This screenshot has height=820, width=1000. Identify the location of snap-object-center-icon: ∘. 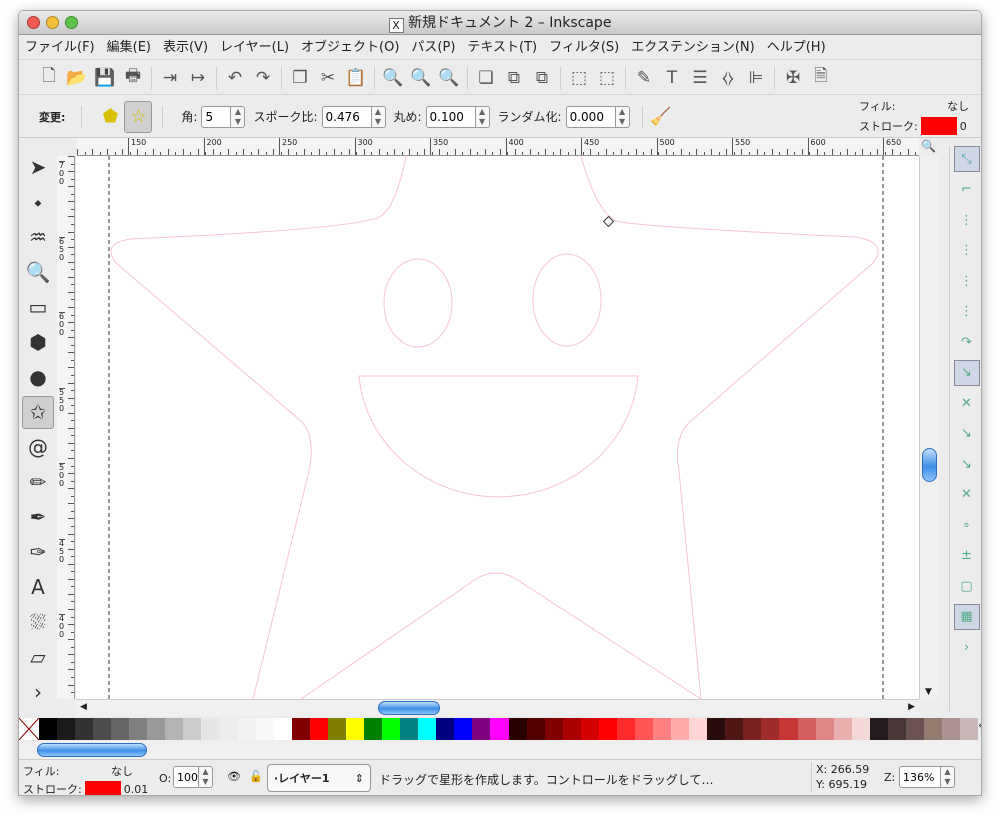
(967, 525).